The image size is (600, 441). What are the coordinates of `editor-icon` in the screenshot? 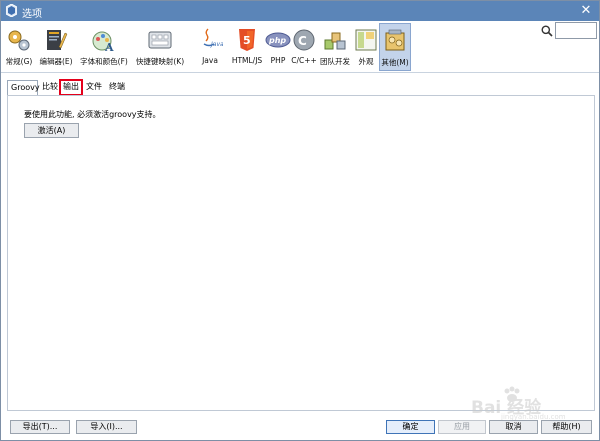 It's located at (57, 40).